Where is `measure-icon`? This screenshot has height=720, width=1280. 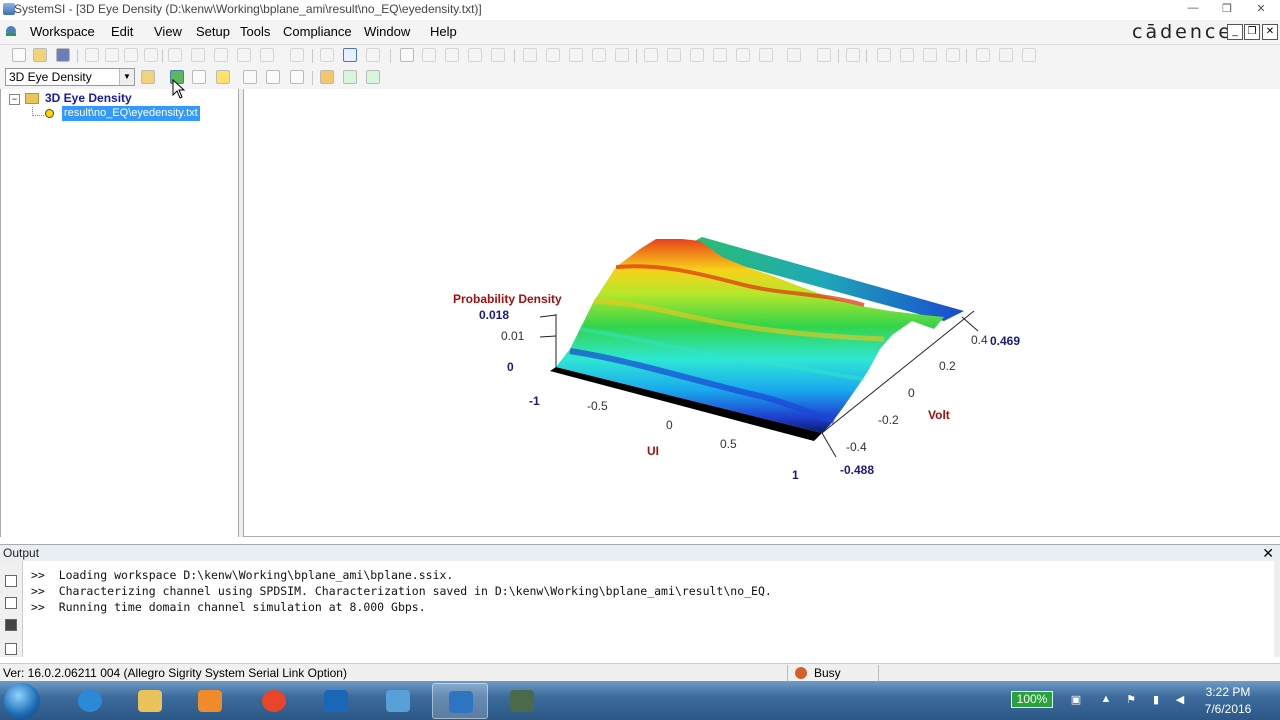 measure-icon is located at coordinates (498, 55).